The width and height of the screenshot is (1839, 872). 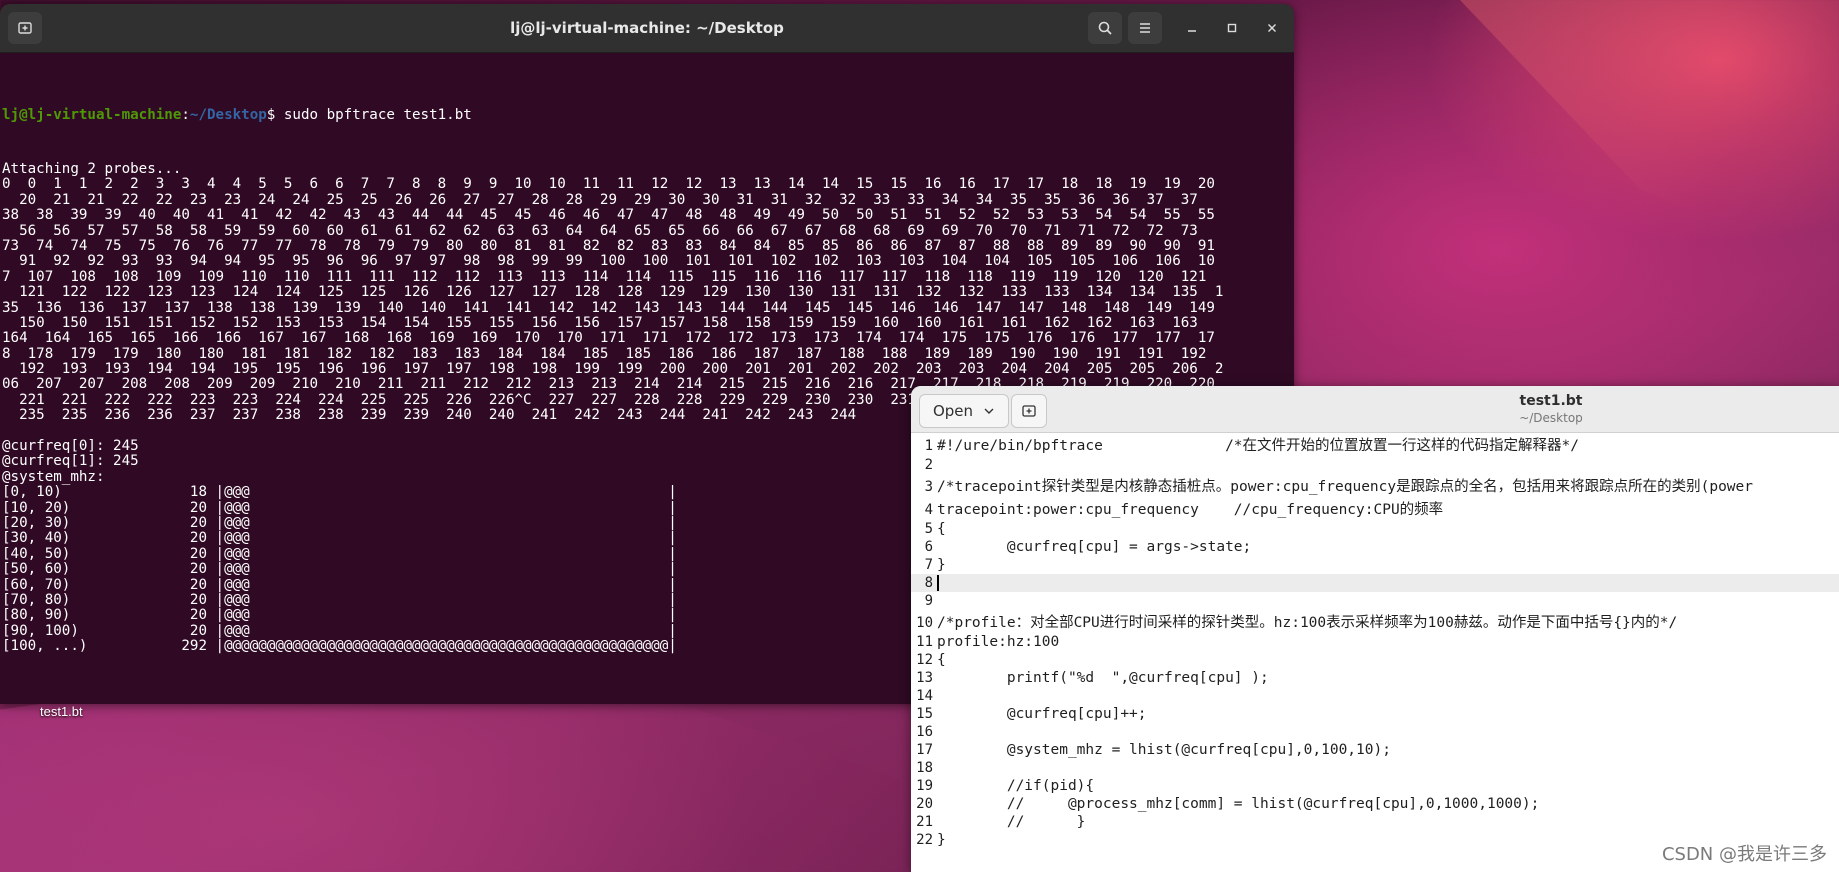 I want to click on line-number: 12, so click(x=924, y=660).